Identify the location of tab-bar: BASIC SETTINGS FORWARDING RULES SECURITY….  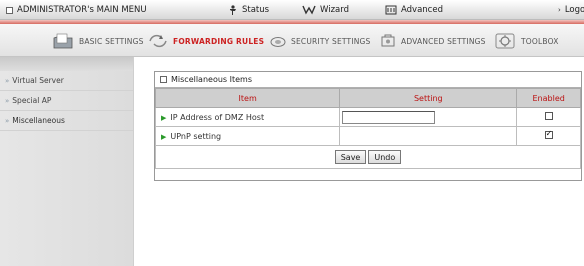
(292, 40).